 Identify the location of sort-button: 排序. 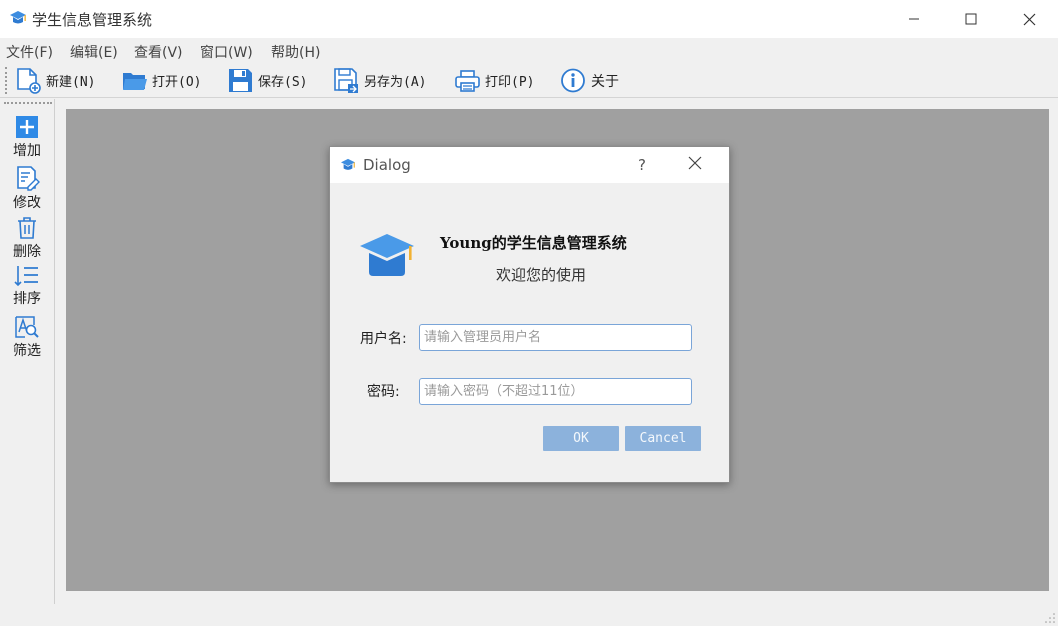
(27, 286).